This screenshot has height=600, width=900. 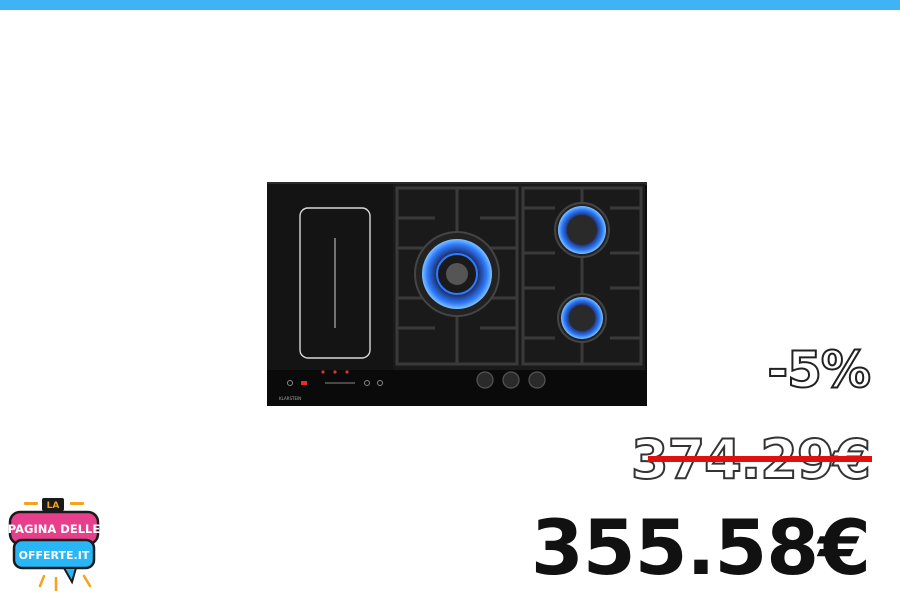 I want to click on logo-line1: LA, so click(x=53, y=506).